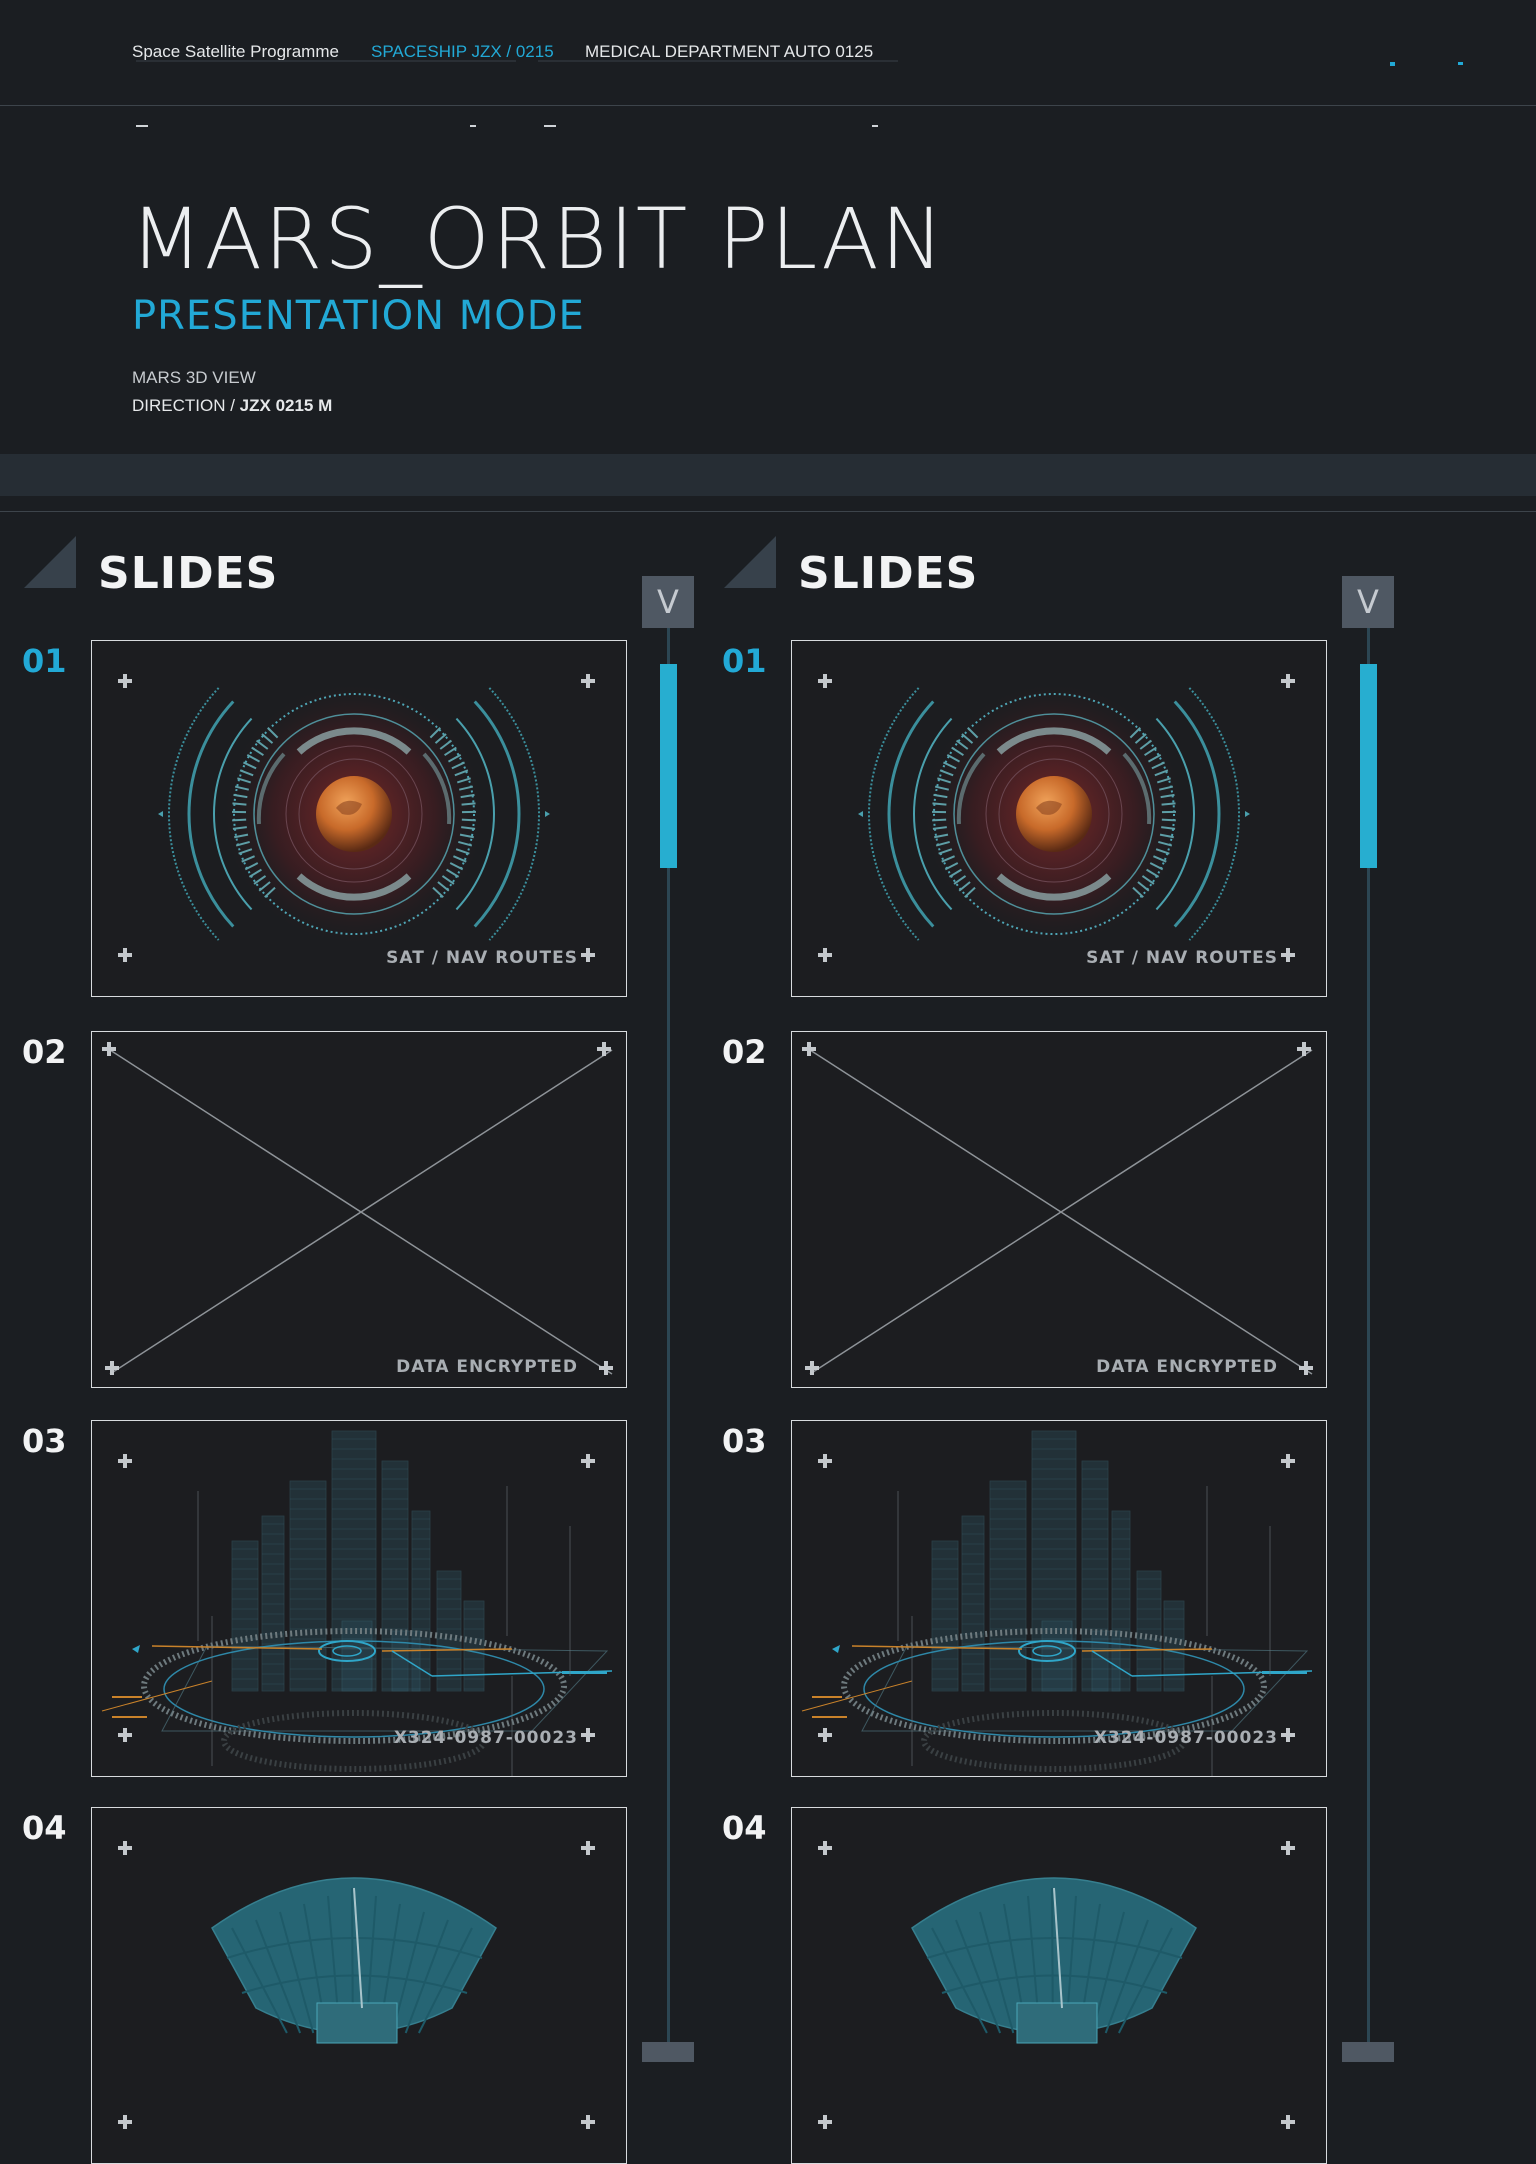 This screenshot has width=1536, height=2164. Describe the element at coordinates (768, 475) in the screenshot. I see `section-band` at that location.